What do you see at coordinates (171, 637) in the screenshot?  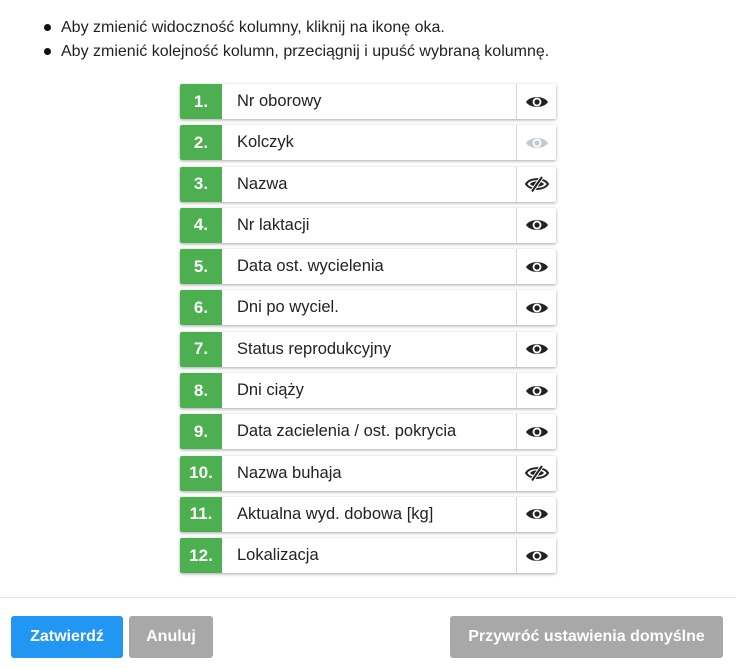 I see `cancel-button: Anuluj` at bounding box center [171, 637].